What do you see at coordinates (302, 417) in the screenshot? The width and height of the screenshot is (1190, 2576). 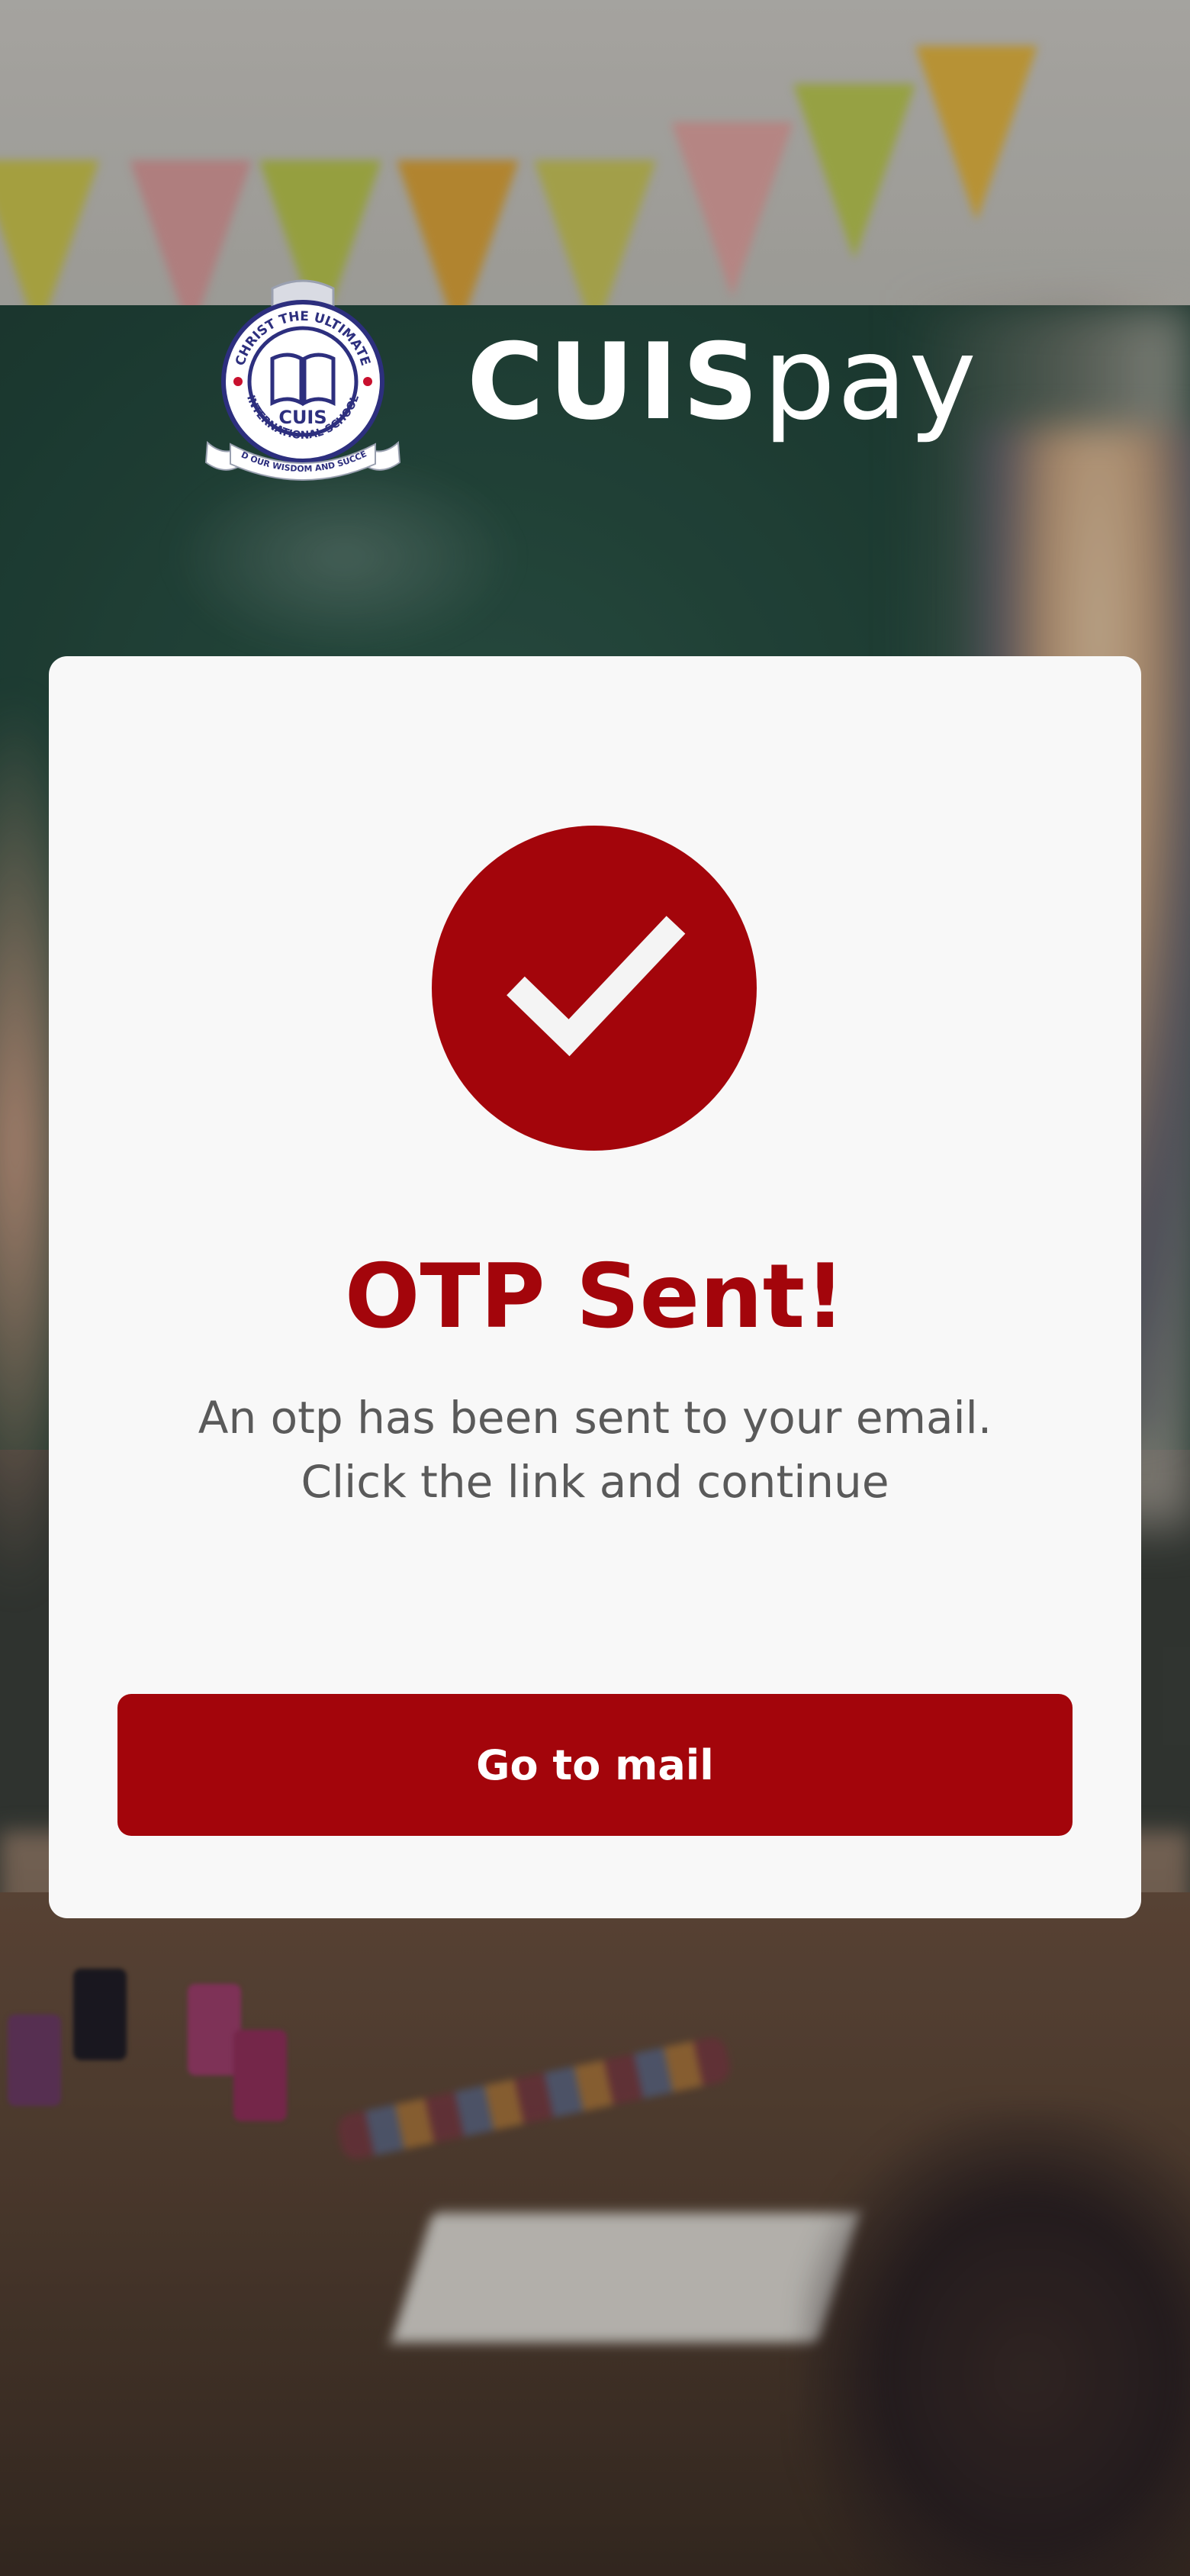 I see `svg-text: CUIS` at bounding box center [302, 417].